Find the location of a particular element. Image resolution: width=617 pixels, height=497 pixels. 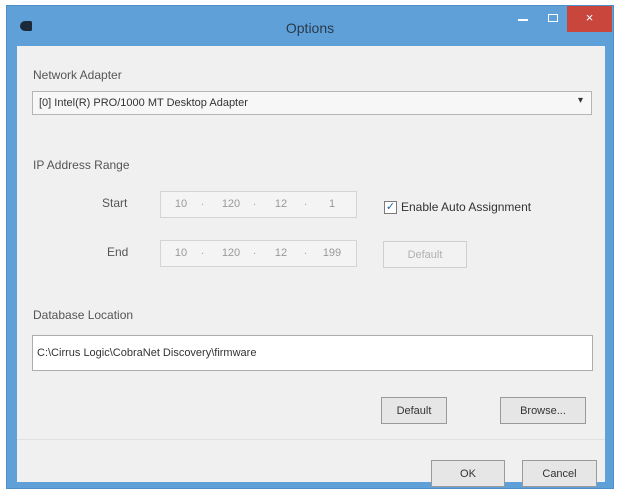

end-ip-octet-3: 12 is located at coordinates (281, 253).